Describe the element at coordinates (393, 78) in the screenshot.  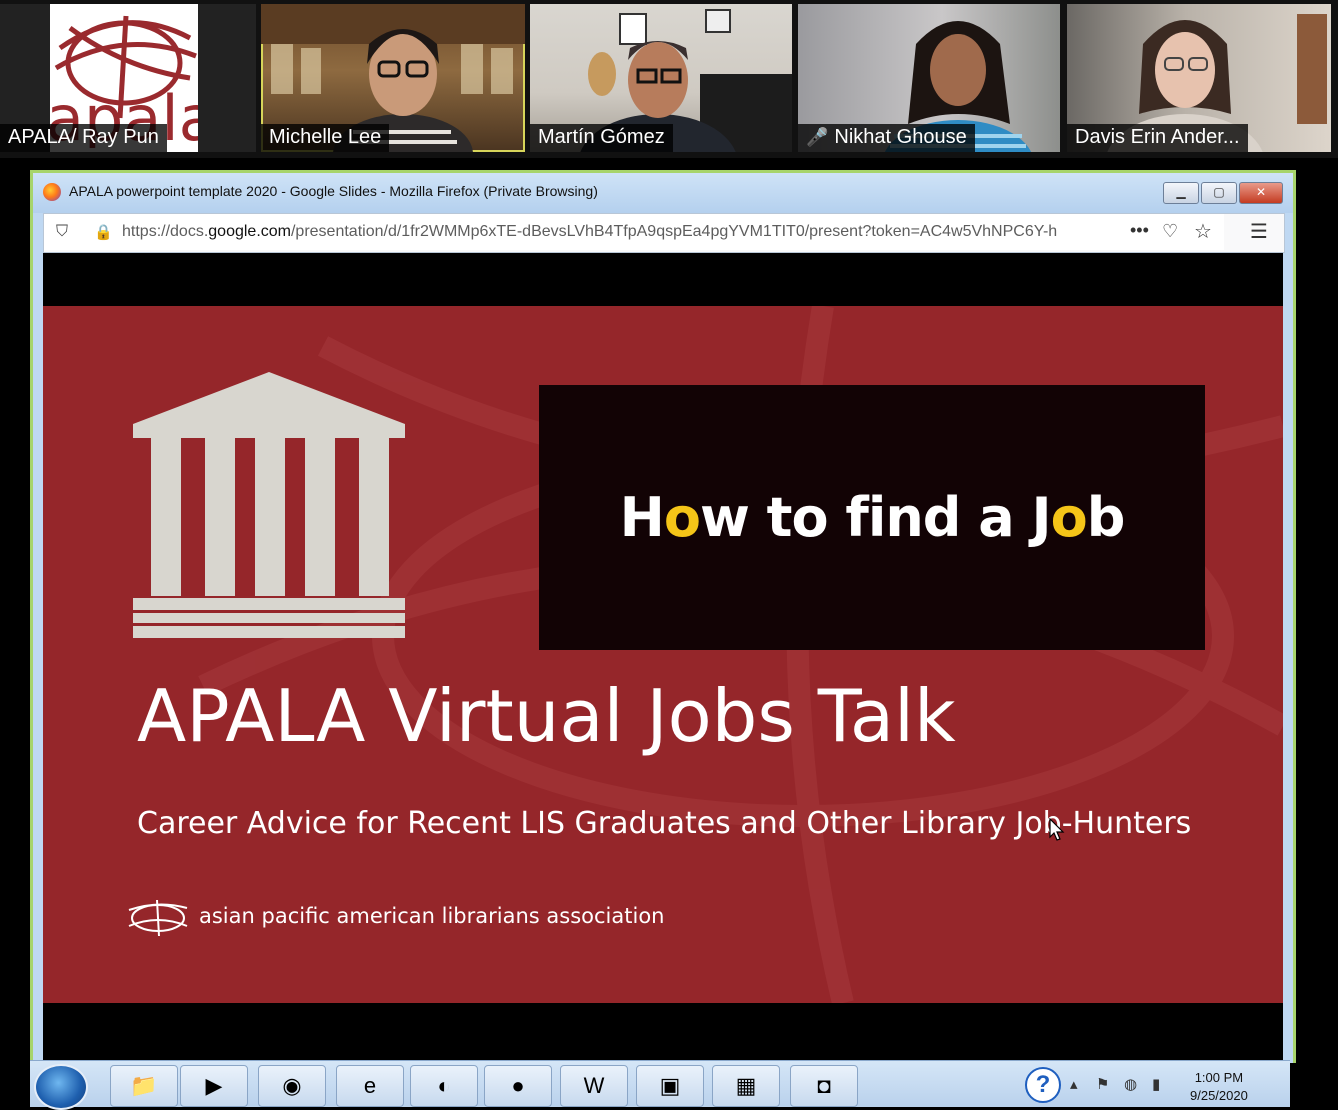
I see `participant-tile-michelle-lee: Michelle Lee` at that location.